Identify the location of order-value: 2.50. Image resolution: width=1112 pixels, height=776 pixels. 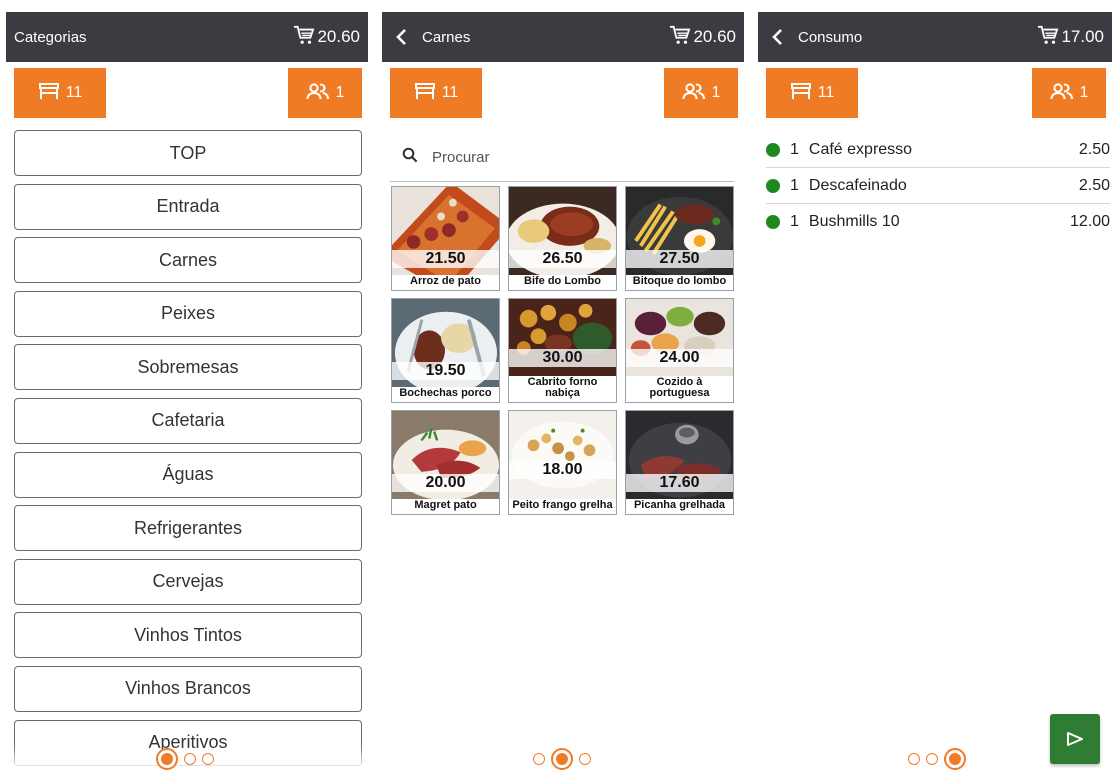
(1094, 185).